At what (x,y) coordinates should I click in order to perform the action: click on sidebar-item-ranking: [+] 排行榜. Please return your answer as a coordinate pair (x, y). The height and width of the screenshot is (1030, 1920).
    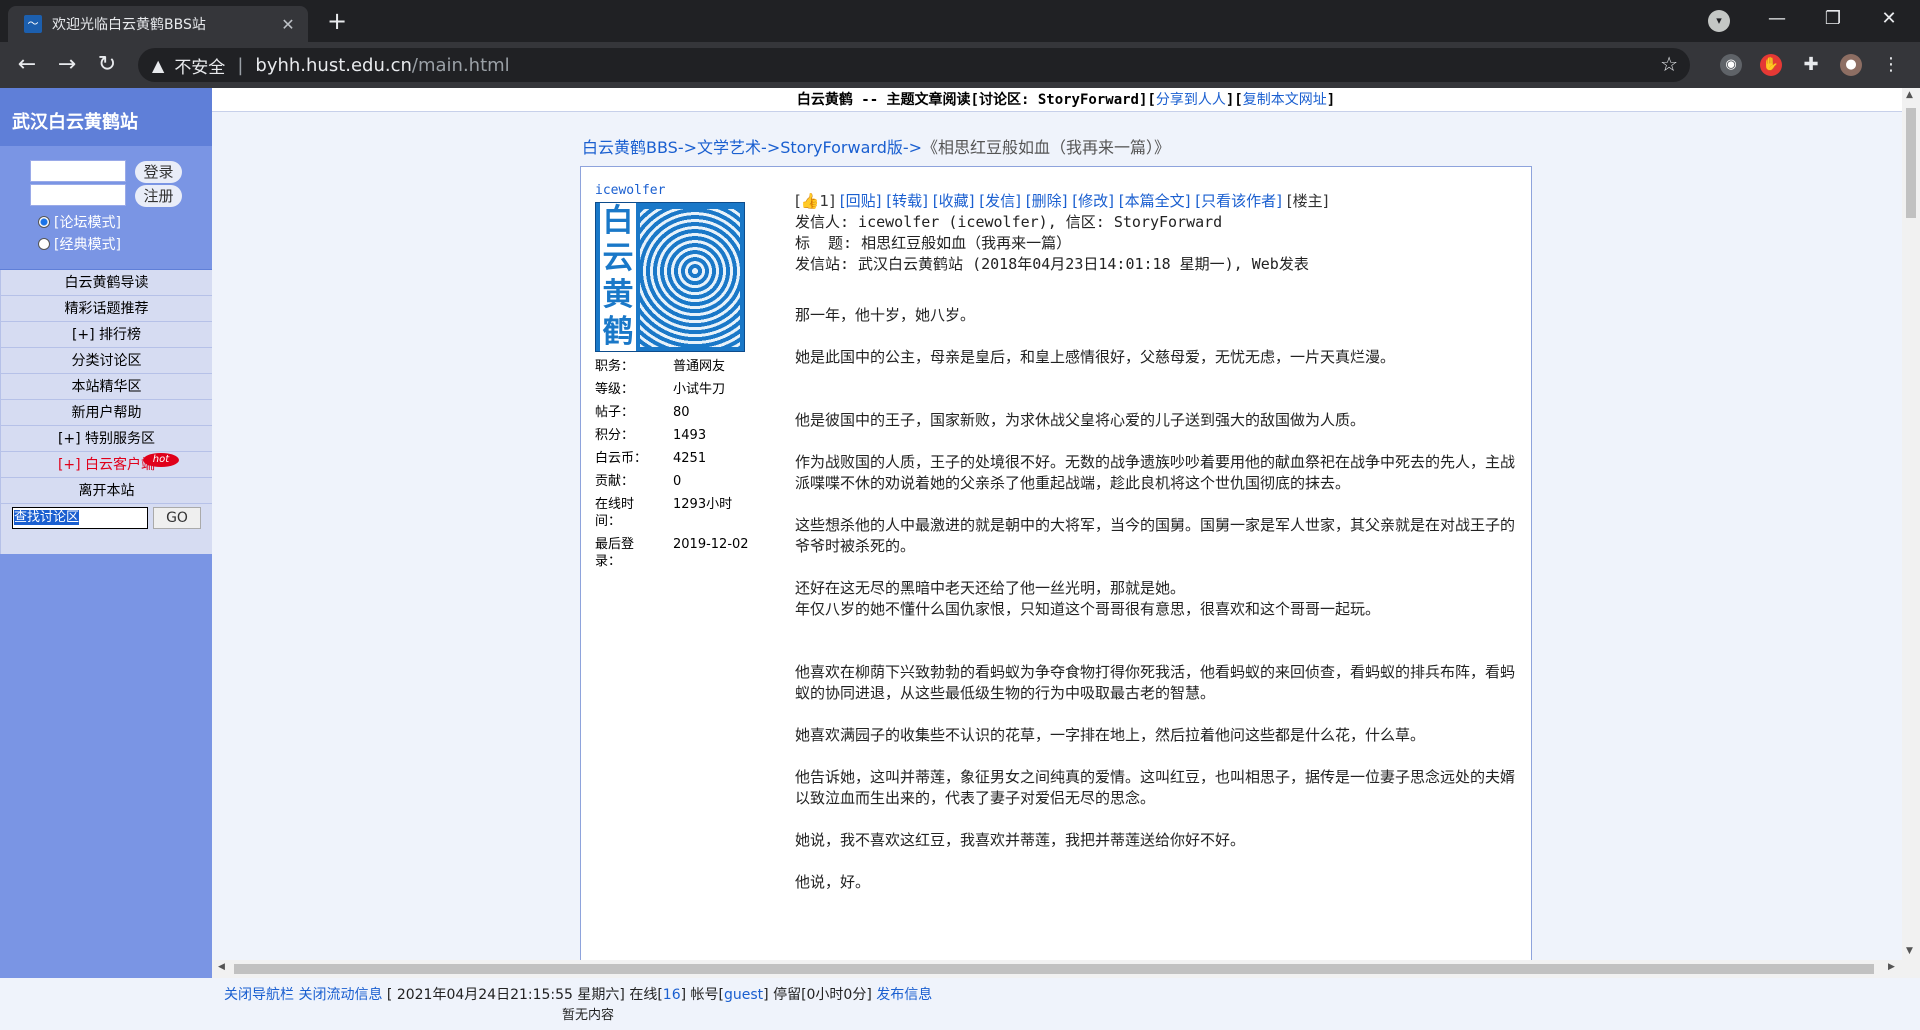
    Looking at the image, I should click on (106, 335).